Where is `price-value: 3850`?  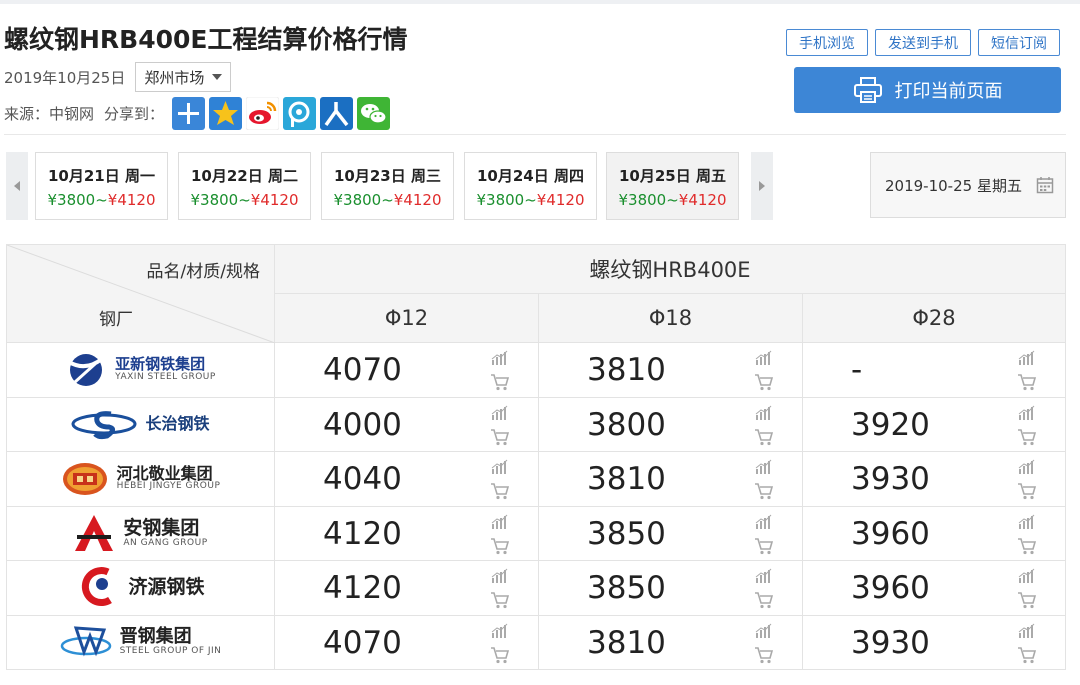 price-value: 3850 is located at coordinates (626, 588).